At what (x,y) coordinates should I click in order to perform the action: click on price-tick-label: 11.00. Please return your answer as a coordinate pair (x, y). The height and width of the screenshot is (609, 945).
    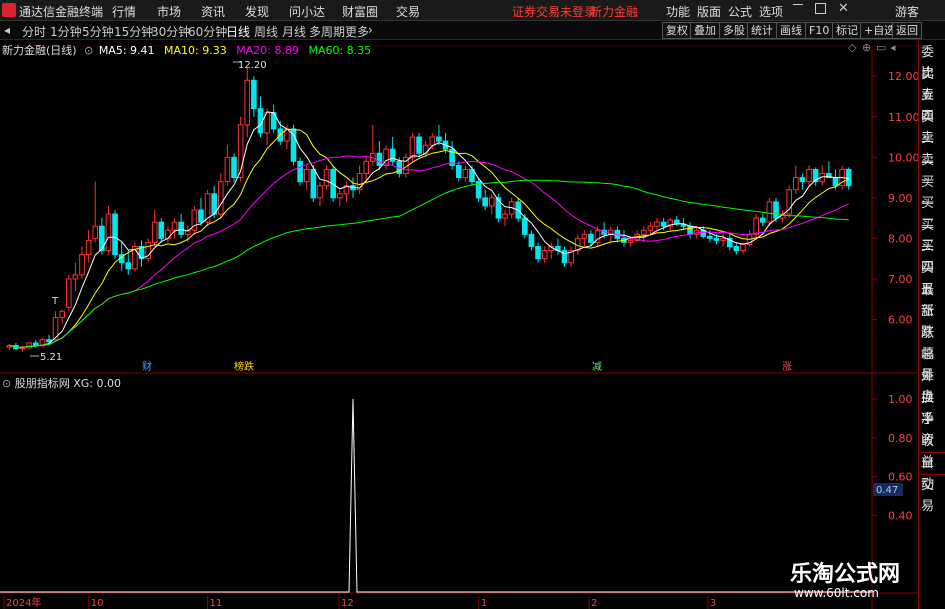
    Looking at the image, I should click on (903, 117).